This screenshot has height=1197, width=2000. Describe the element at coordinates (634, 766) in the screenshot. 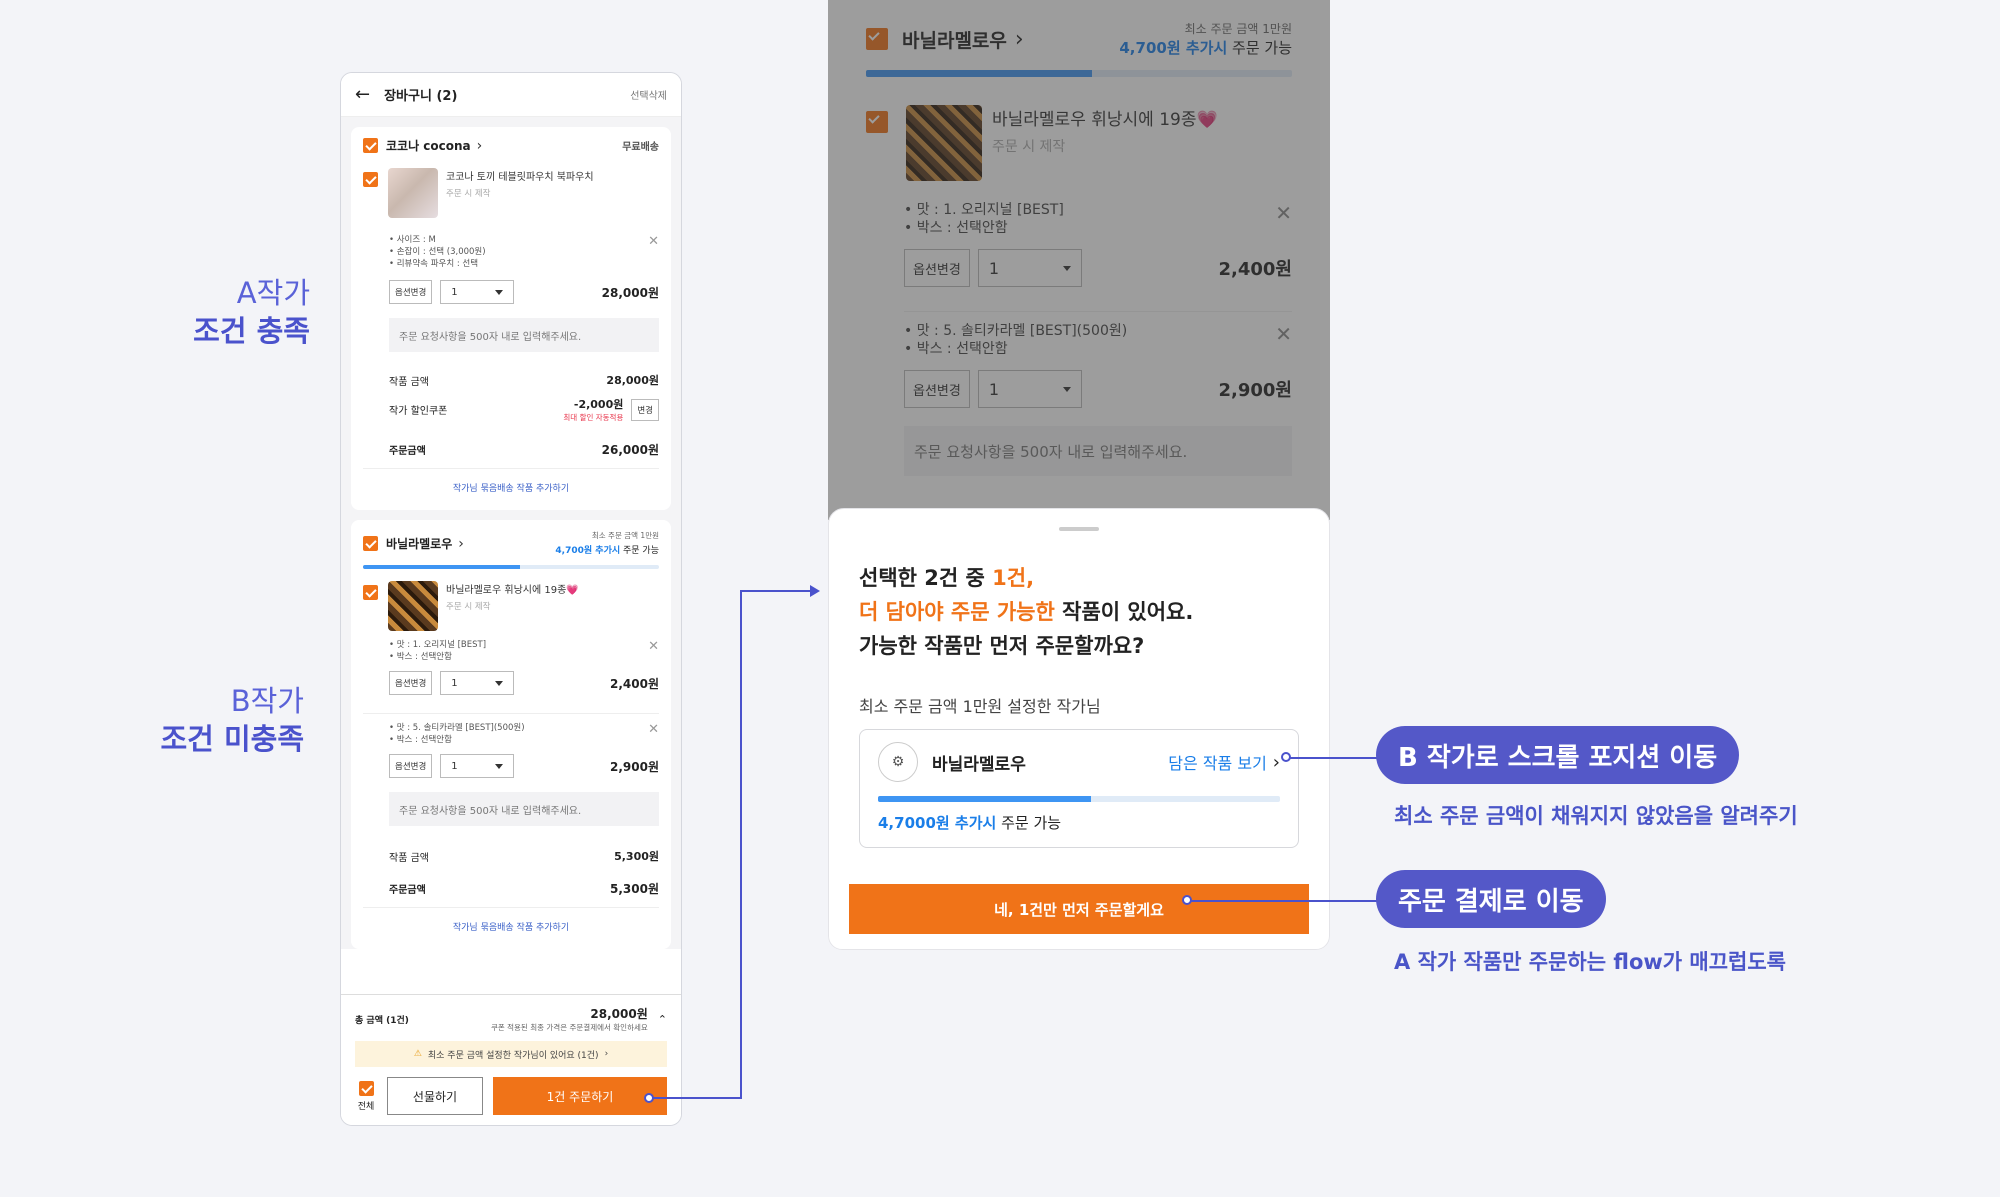

I see `option-2-price: 2,900원` at that location.